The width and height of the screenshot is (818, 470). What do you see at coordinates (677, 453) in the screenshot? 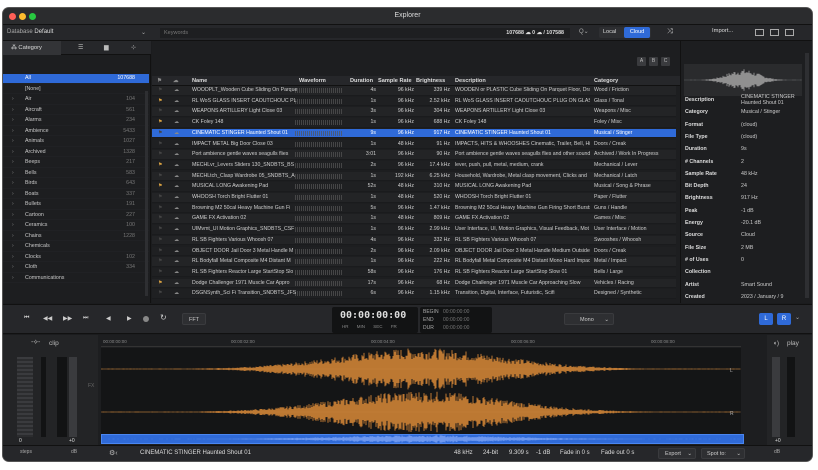
I see `export-button: Export ⌄` at bounding box center [677, 453].